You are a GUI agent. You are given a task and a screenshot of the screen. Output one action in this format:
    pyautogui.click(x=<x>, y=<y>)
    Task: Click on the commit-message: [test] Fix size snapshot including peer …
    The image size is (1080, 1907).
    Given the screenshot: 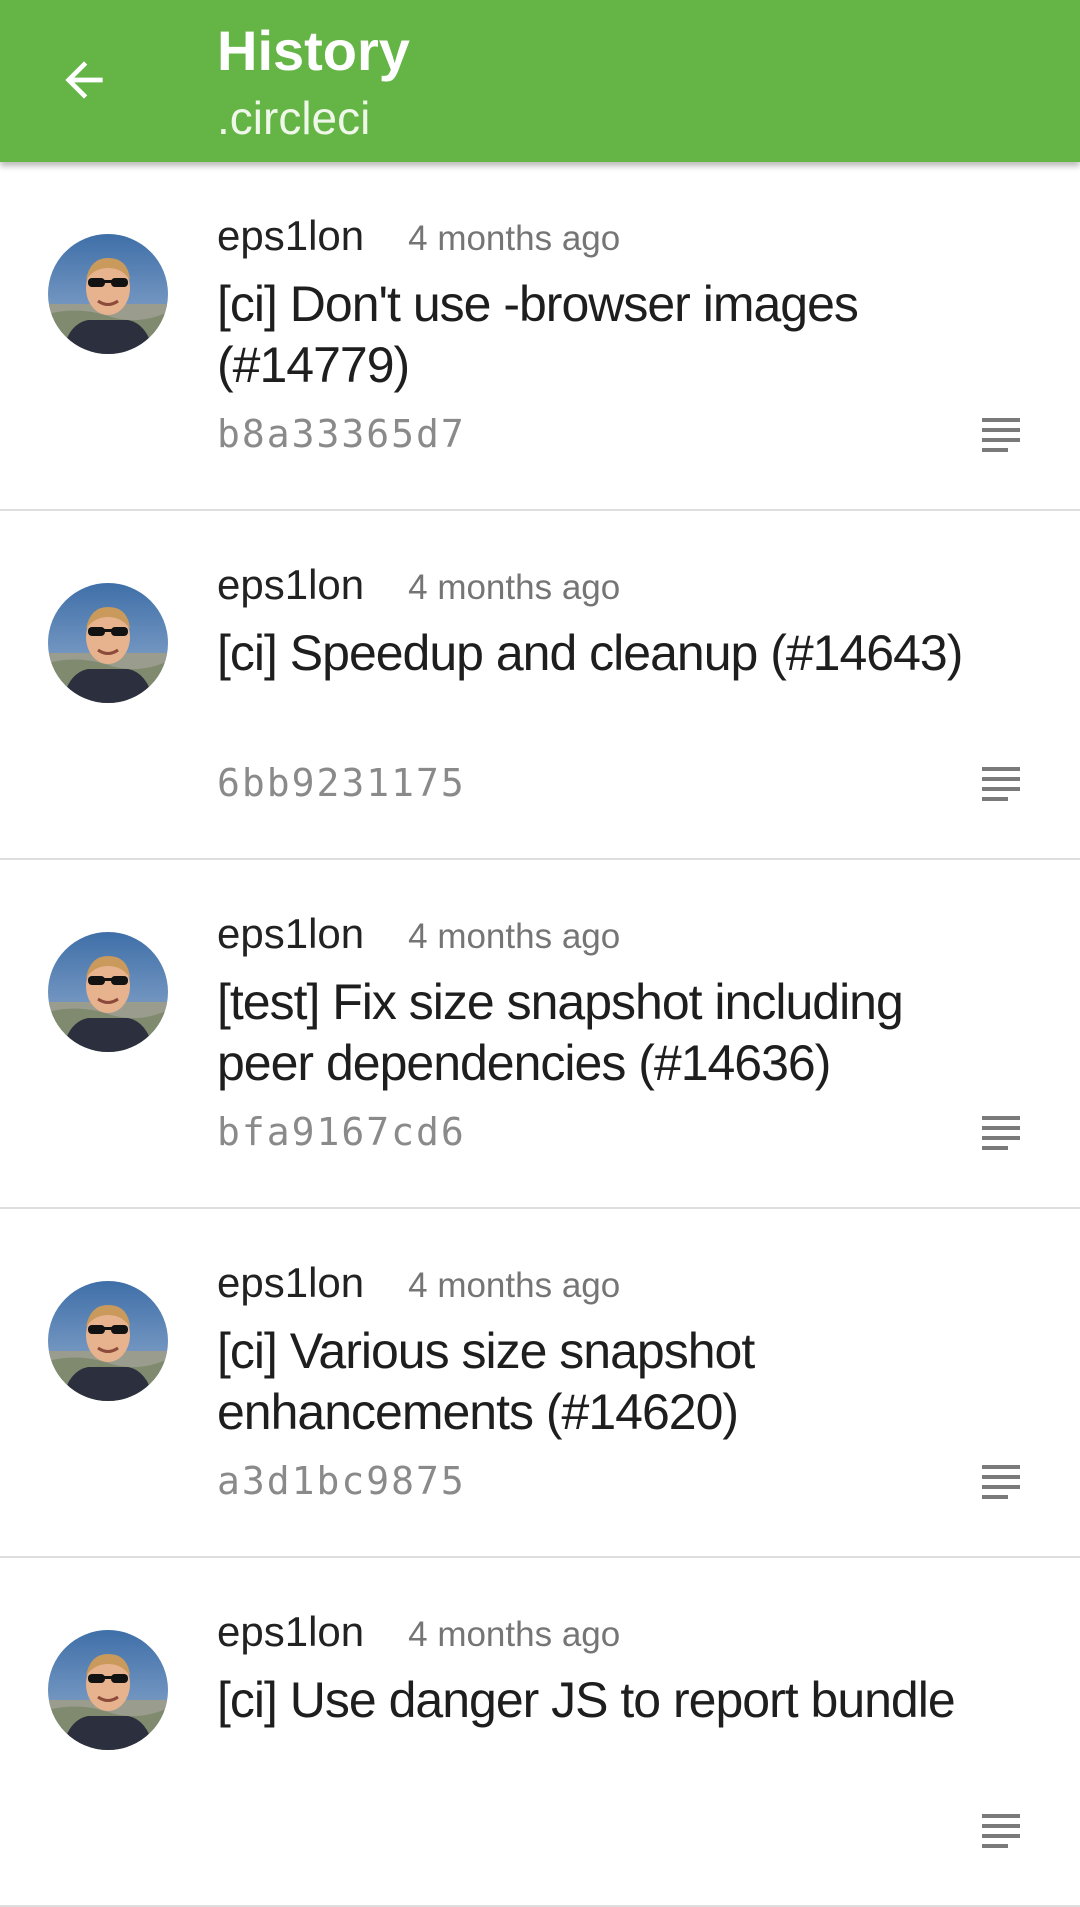 What is the action you would take?
    pyautogui.click(x=560, y=1032)
    